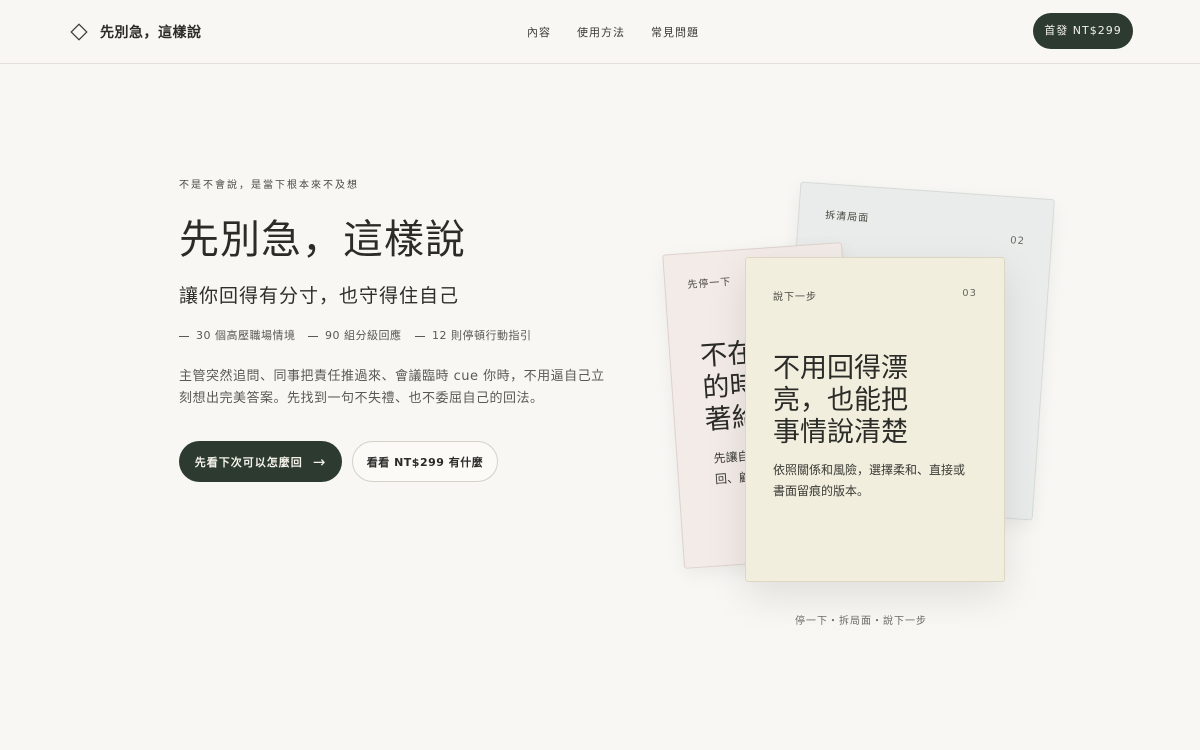 The width and height of the screenshot is (1200, 750). I want to click on preview-replies-button: 先看下次可以怎麼回 →, so click(260, 461).